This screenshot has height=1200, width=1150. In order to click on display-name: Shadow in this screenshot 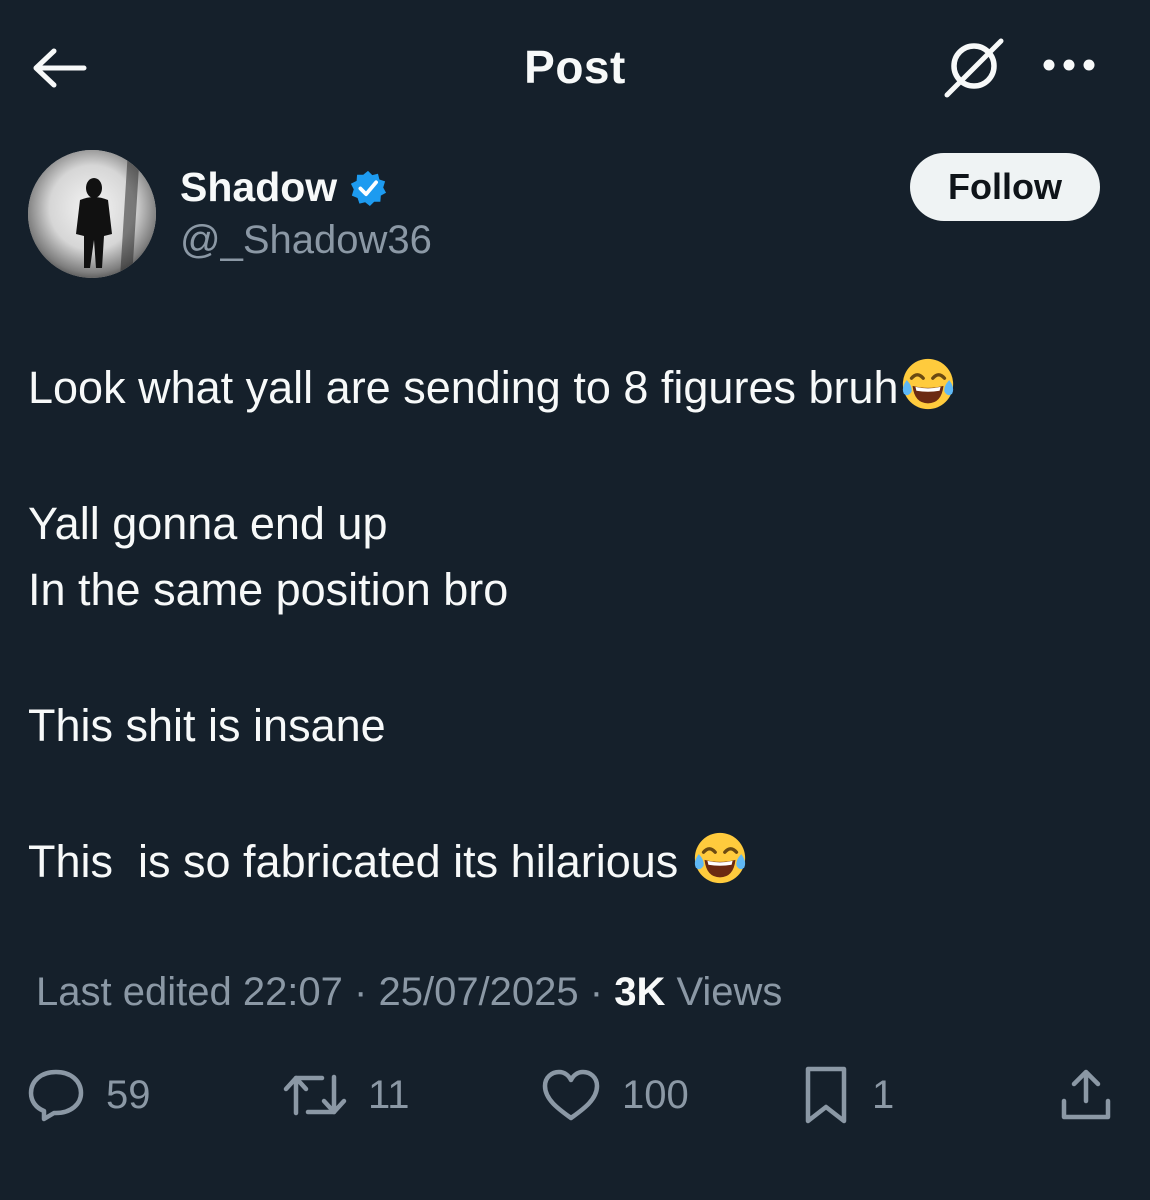, I will do `click(283, 187)`.